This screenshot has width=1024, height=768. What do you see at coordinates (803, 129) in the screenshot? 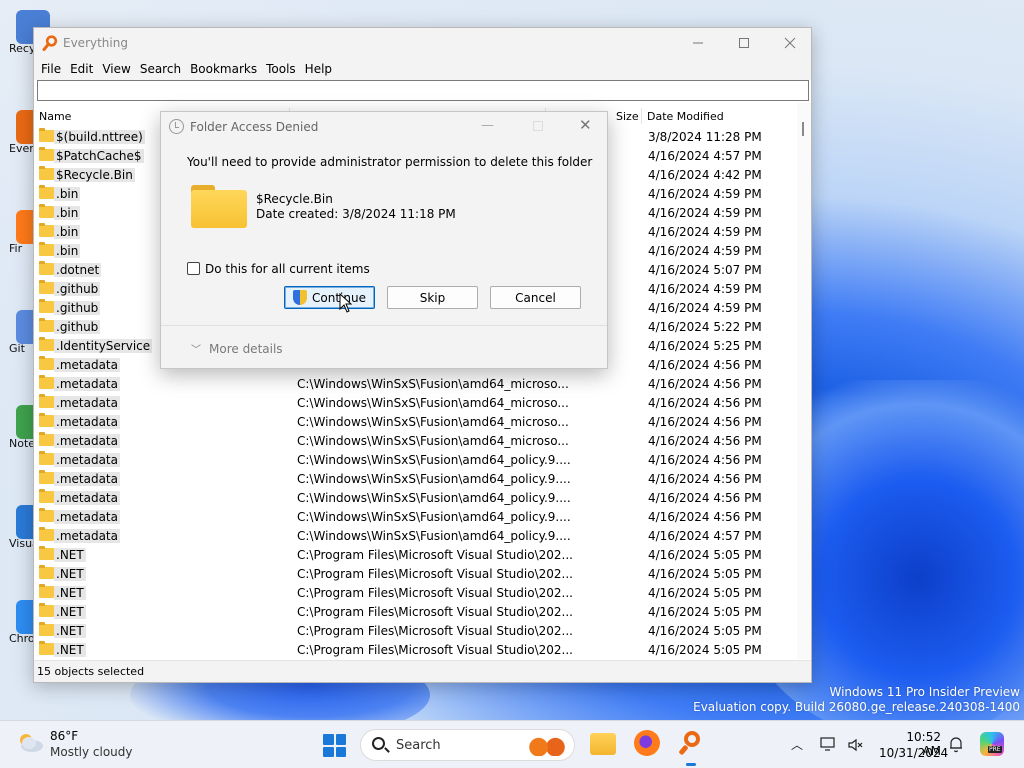
I see `scrollbar-thumb` at bounding box center [803, 129].